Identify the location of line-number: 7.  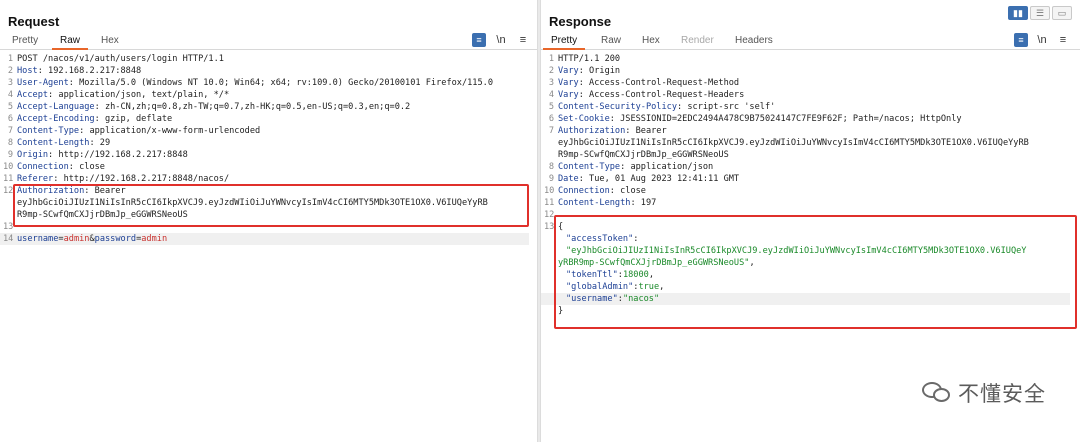
(10, 131).